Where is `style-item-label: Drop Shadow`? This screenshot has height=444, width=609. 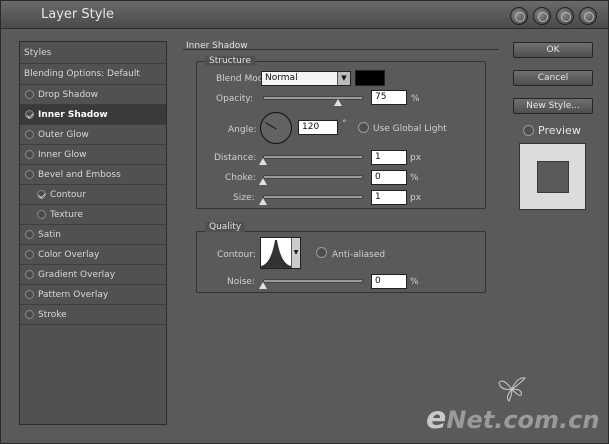 style-item-label: Drop Shadow is located at coordinates (68, 95).